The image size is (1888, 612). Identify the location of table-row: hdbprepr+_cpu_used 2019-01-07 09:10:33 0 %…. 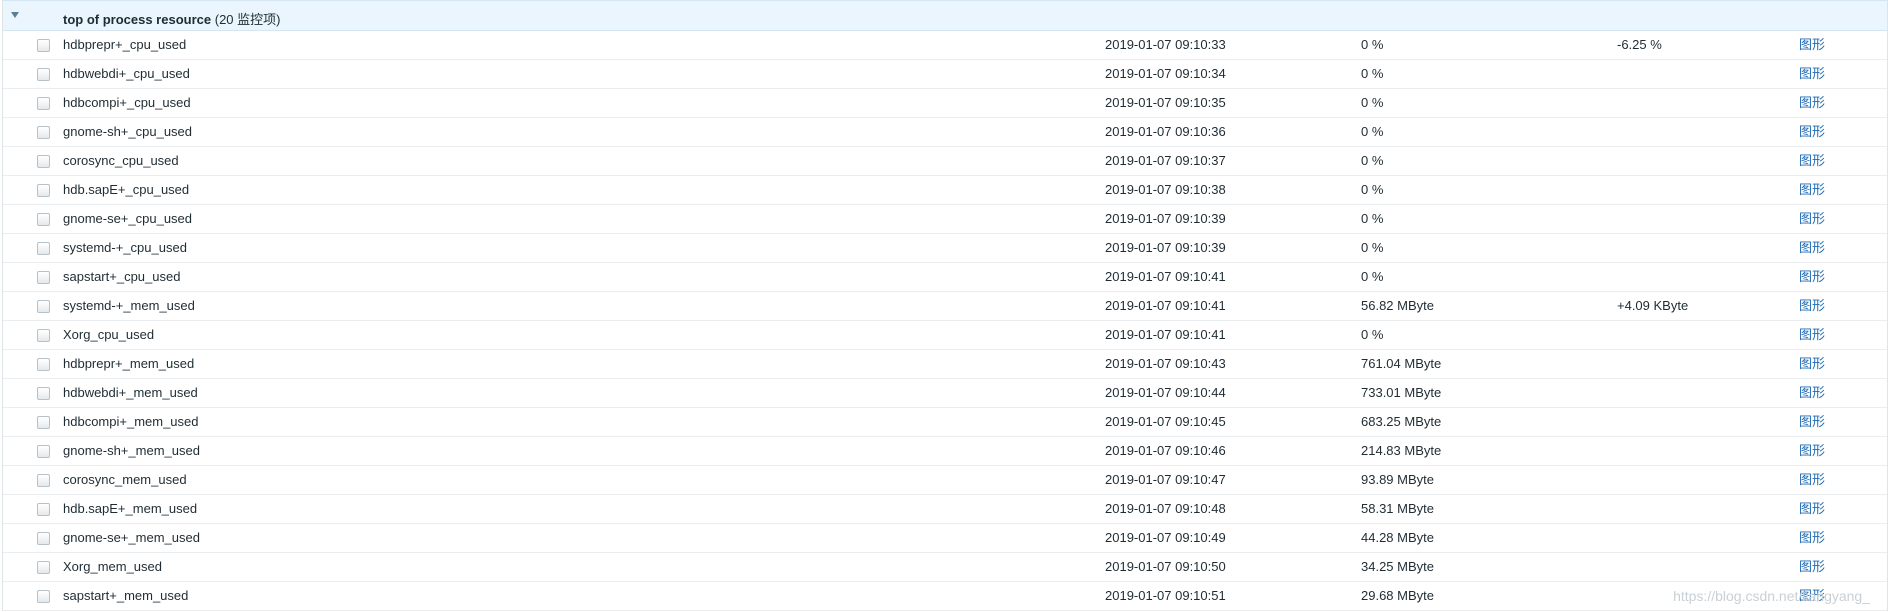
(945, 45).